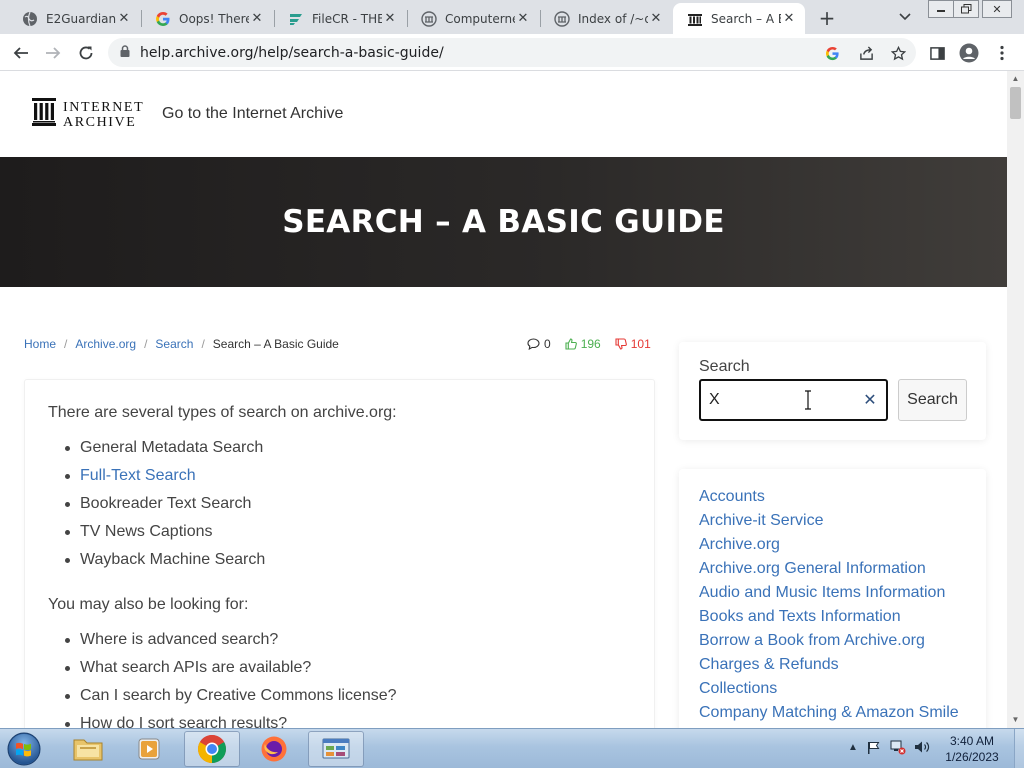  I want to click on list-item: General Metadata Search, so click(164, 448).